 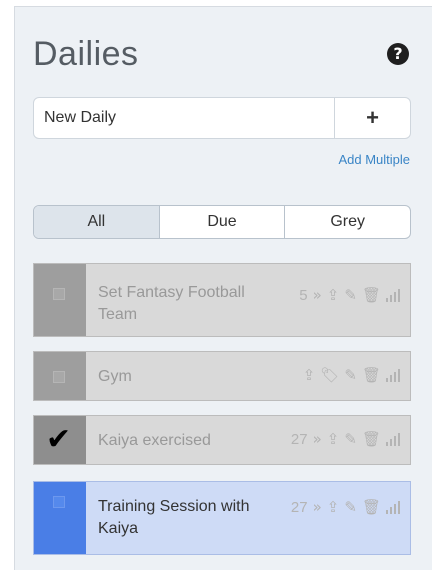 I want to click on task-actions: 5 » ⇪ ✎ 🗑, so click(x=349, y=295).